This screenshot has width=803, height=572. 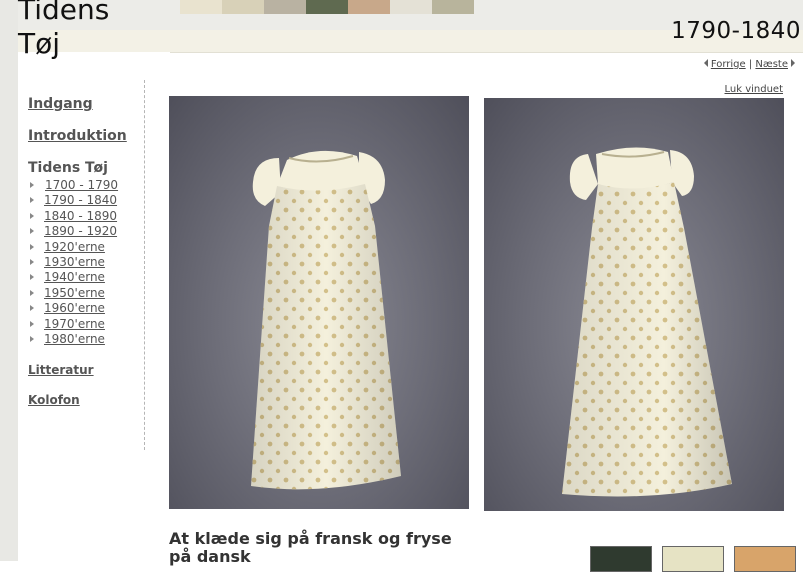 I want to click on list-item: 1840 - 1890, so click(x=88, y=216).